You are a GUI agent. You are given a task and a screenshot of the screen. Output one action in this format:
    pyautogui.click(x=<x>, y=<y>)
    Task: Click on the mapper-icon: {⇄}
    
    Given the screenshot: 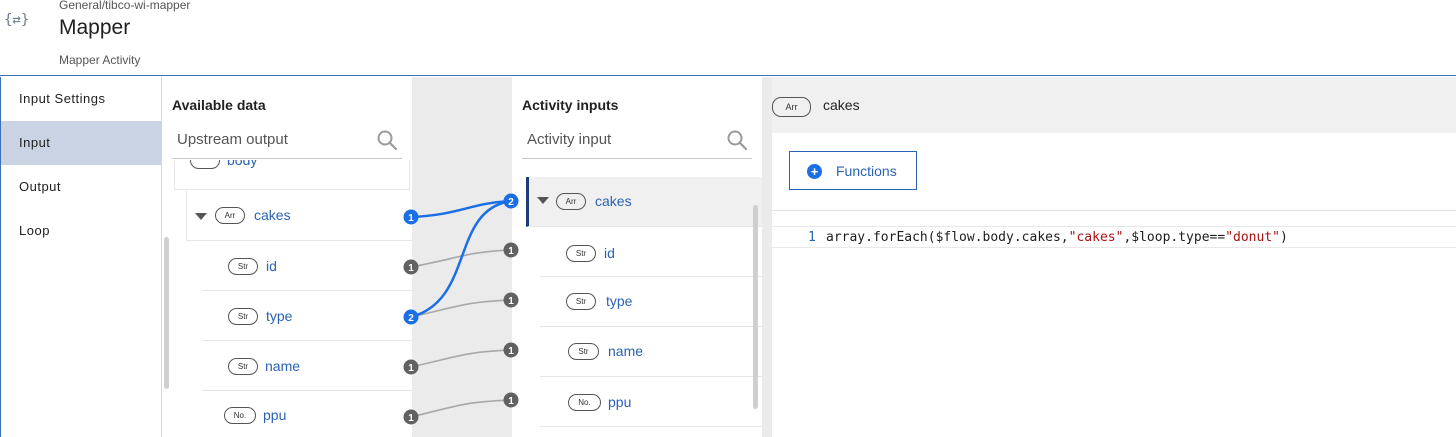 What is the action you would take?
    pyautogui.click(x=17, y=20)
    